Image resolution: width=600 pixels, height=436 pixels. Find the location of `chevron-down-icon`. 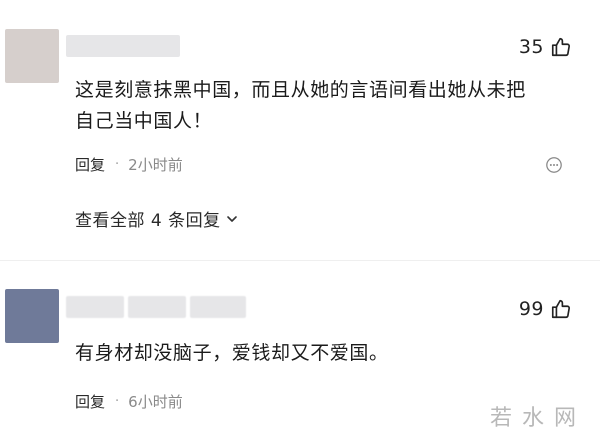

chevron-down-icon is located at coordinates (230, 219).